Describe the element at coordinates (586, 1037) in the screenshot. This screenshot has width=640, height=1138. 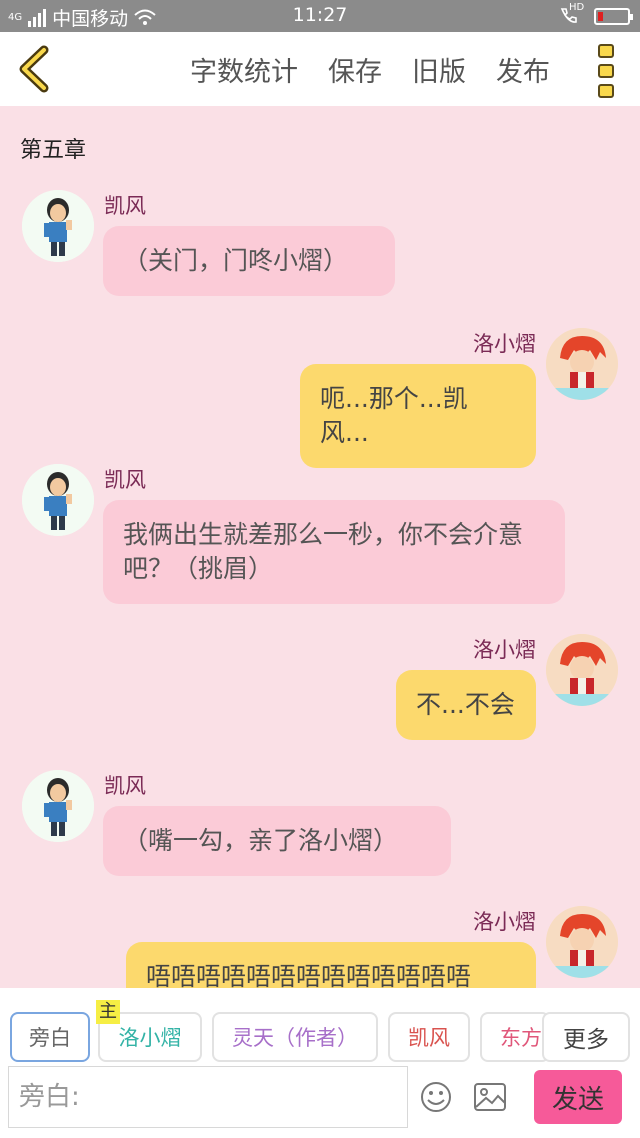
I see `more-roles-button: 更多` at that location.